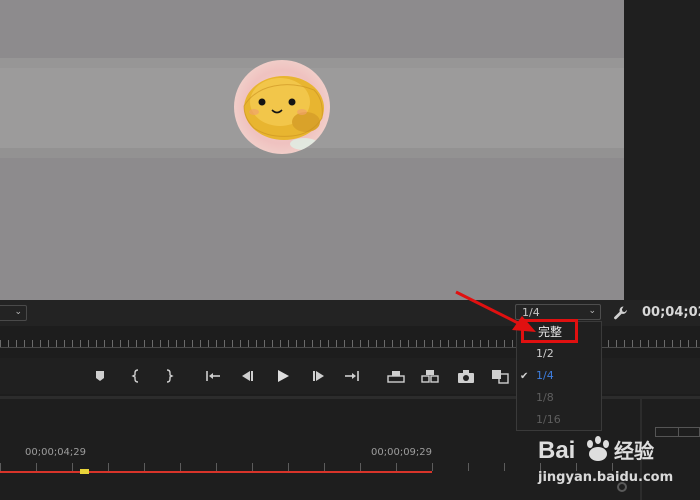 The image size is (700, 500). What do you see at coordinates (556, 450) in the screenshot?
I see `svg-text: Bai` at bounding box center [556, 450].